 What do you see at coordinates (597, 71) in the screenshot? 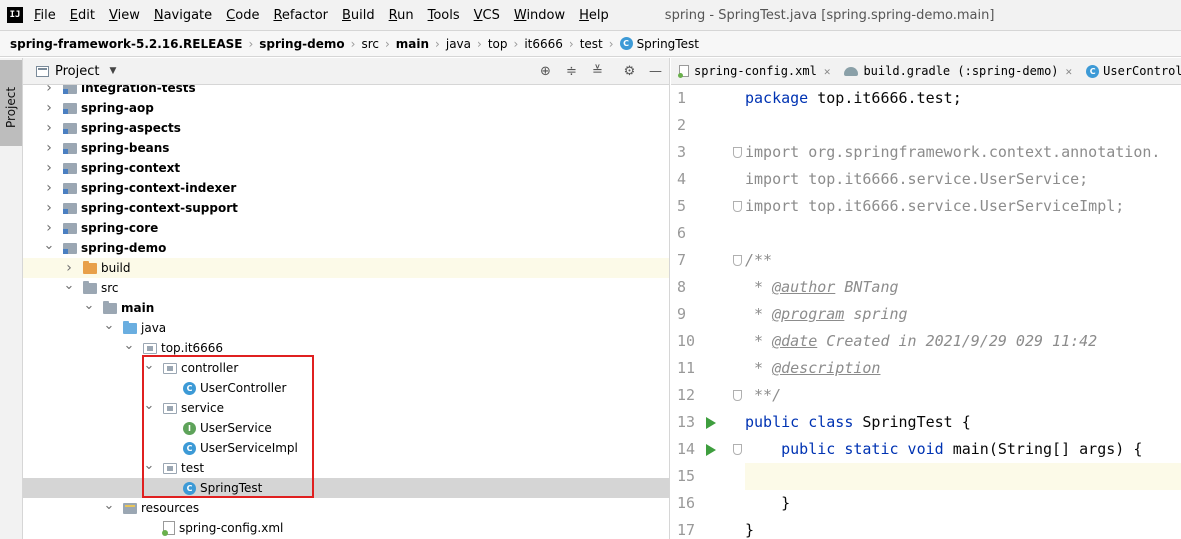
I see `collapse-all-icon: ≚` at bounding box center [597, 71].